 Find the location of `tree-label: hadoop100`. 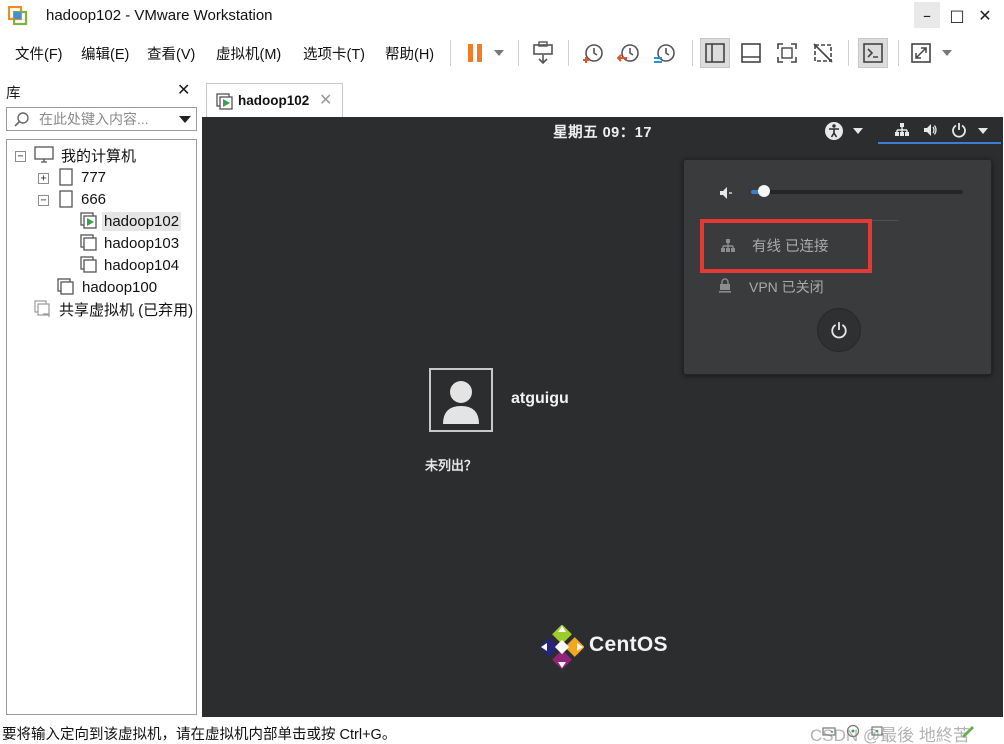

tree-label: hadoop100 is located at coordinates (120, 287).